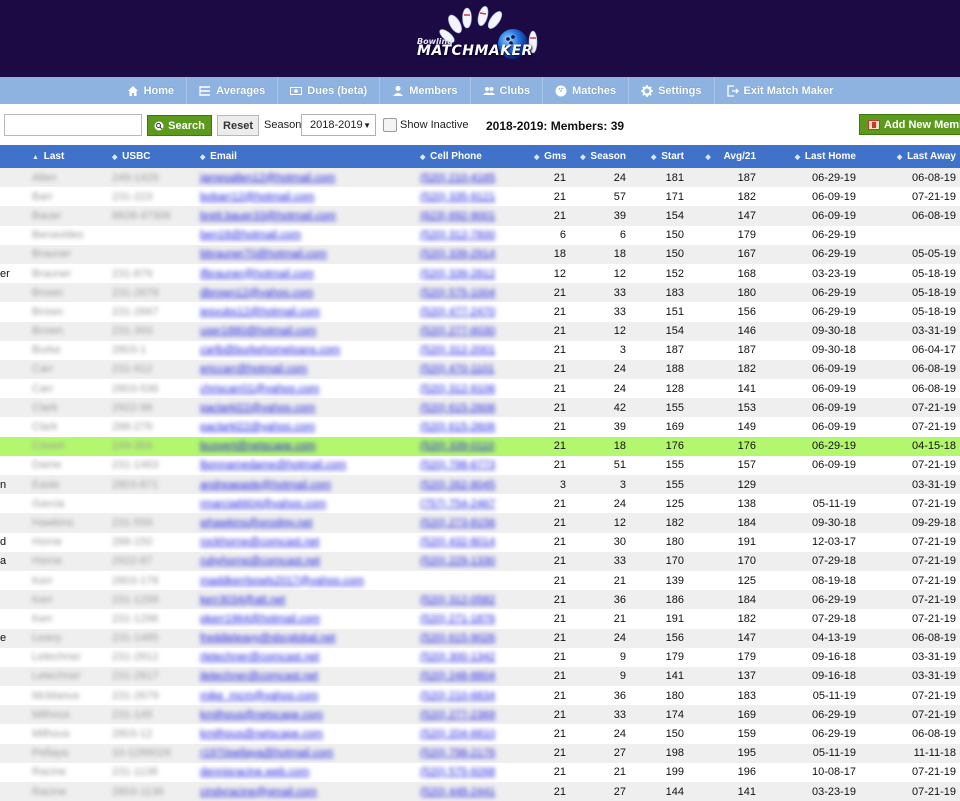  Describe the element at coordinates (73, 125) in the screenshot. I see `search-input` at that location.